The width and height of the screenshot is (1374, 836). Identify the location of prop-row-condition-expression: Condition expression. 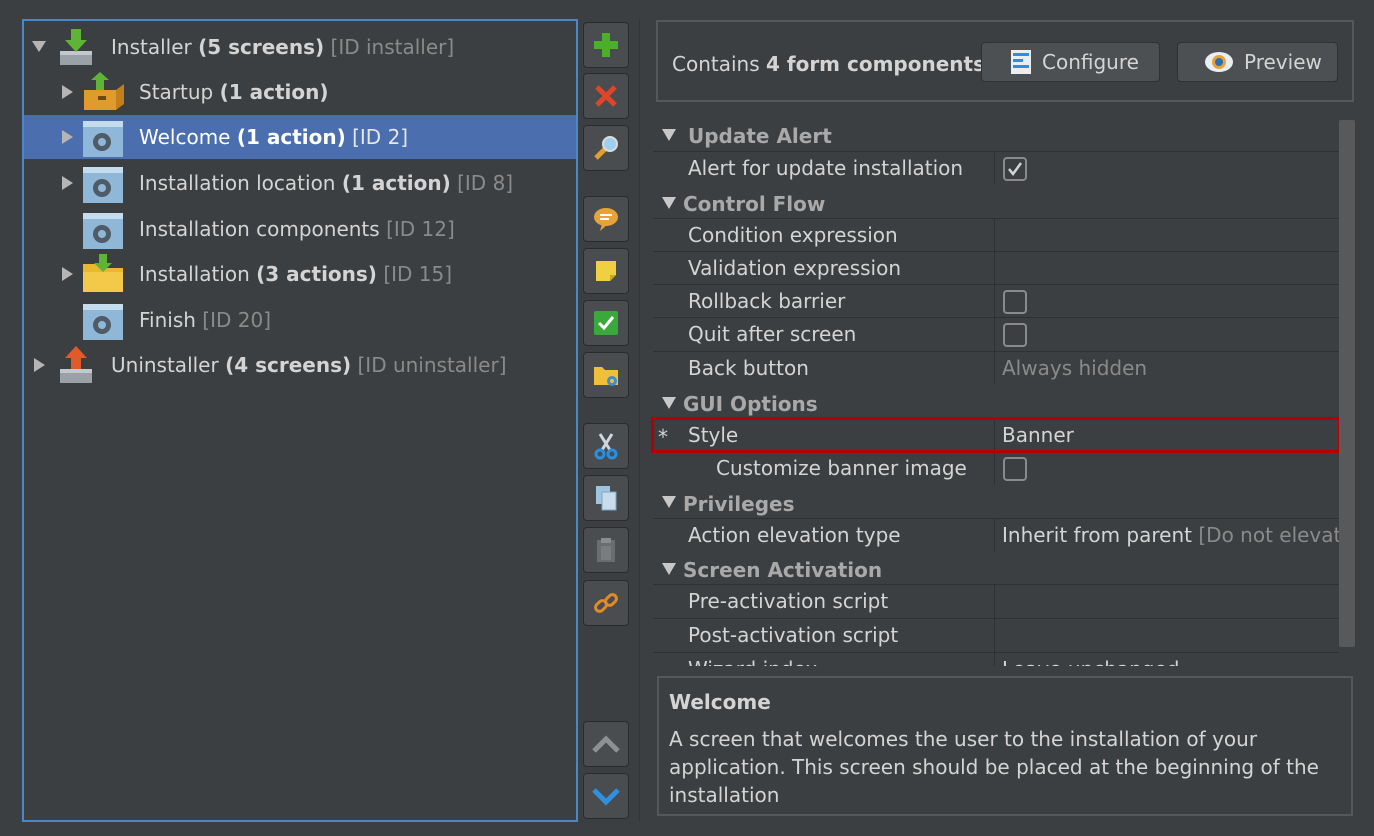
(996, 235).